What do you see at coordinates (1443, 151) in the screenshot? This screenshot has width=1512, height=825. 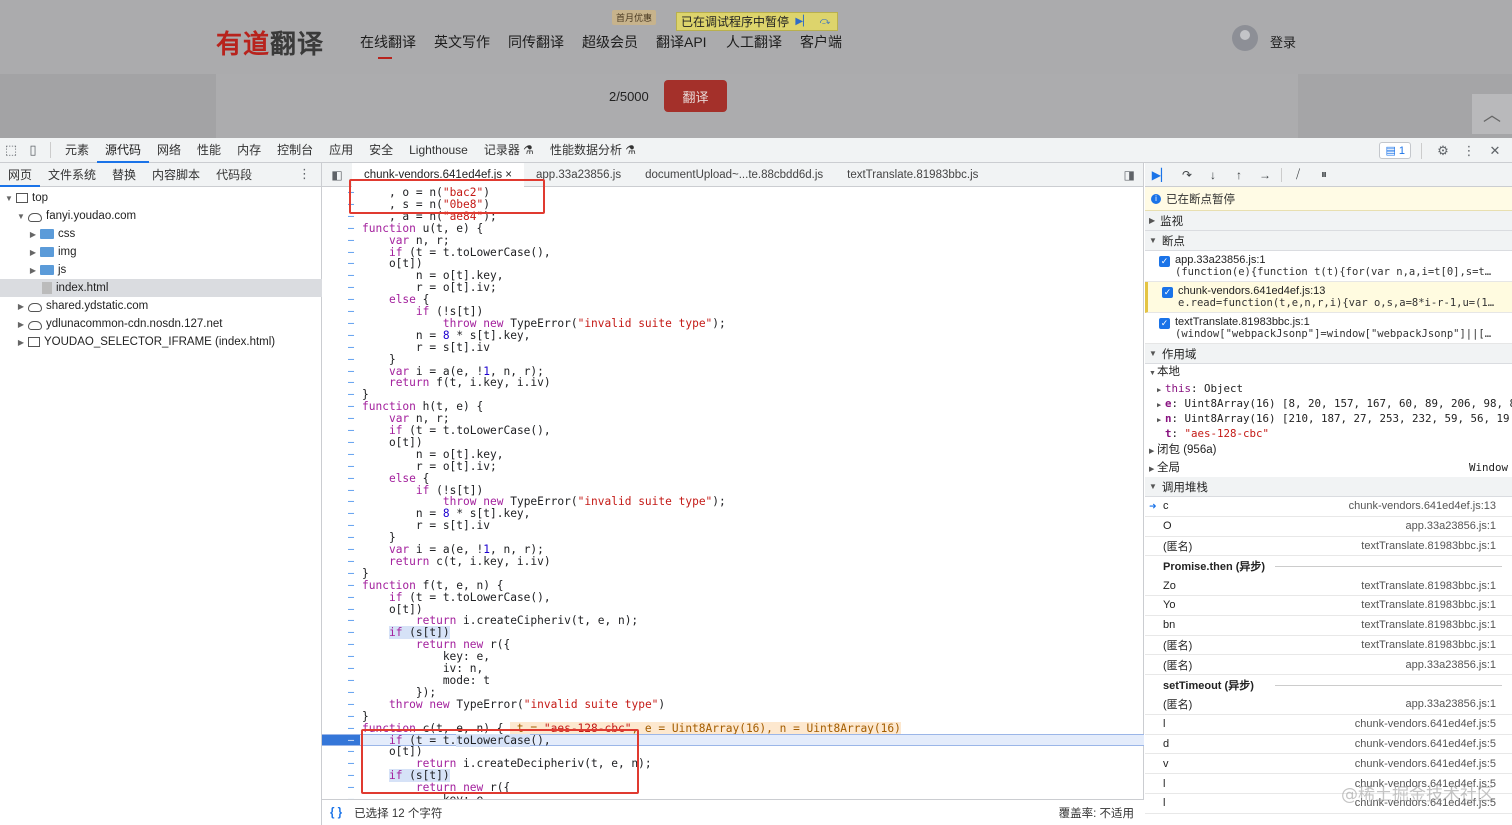 I see `gear-icon: ⚙` at bounding box center [1443, 151].